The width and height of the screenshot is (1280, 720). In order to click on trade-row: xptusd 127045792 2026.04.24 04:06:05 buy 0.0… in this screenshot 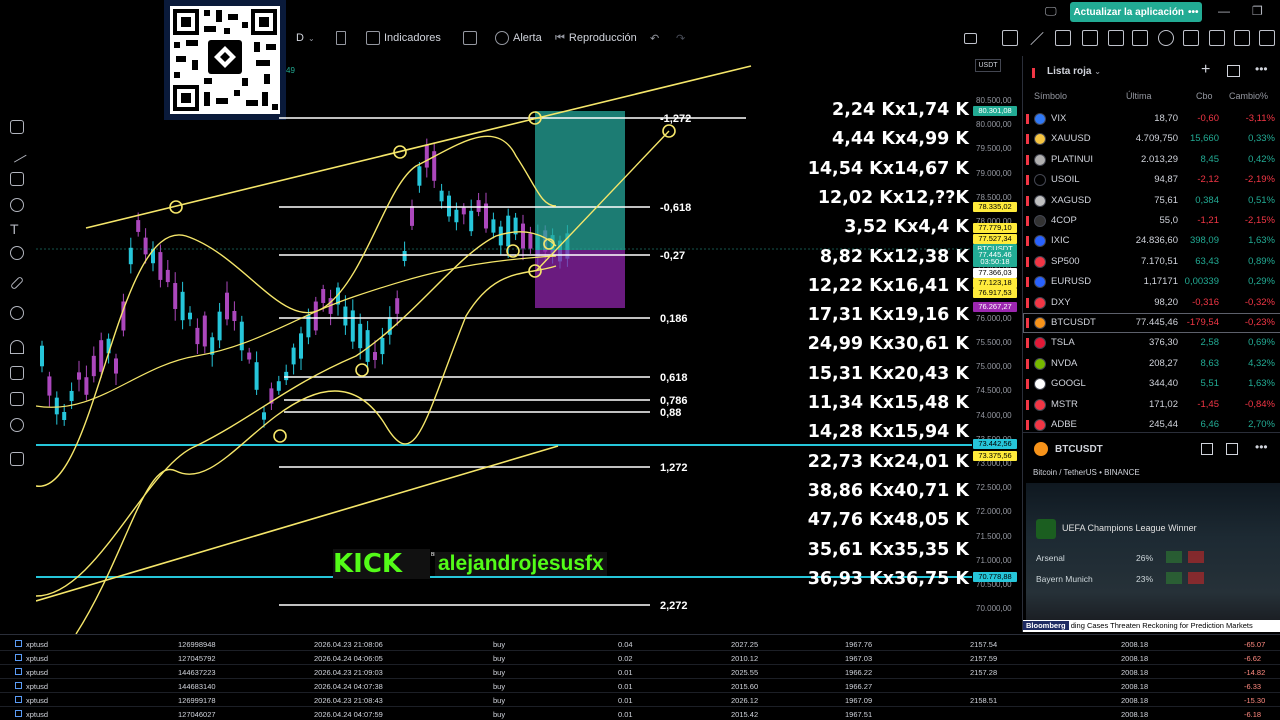, I will do `click(640, 658)`.